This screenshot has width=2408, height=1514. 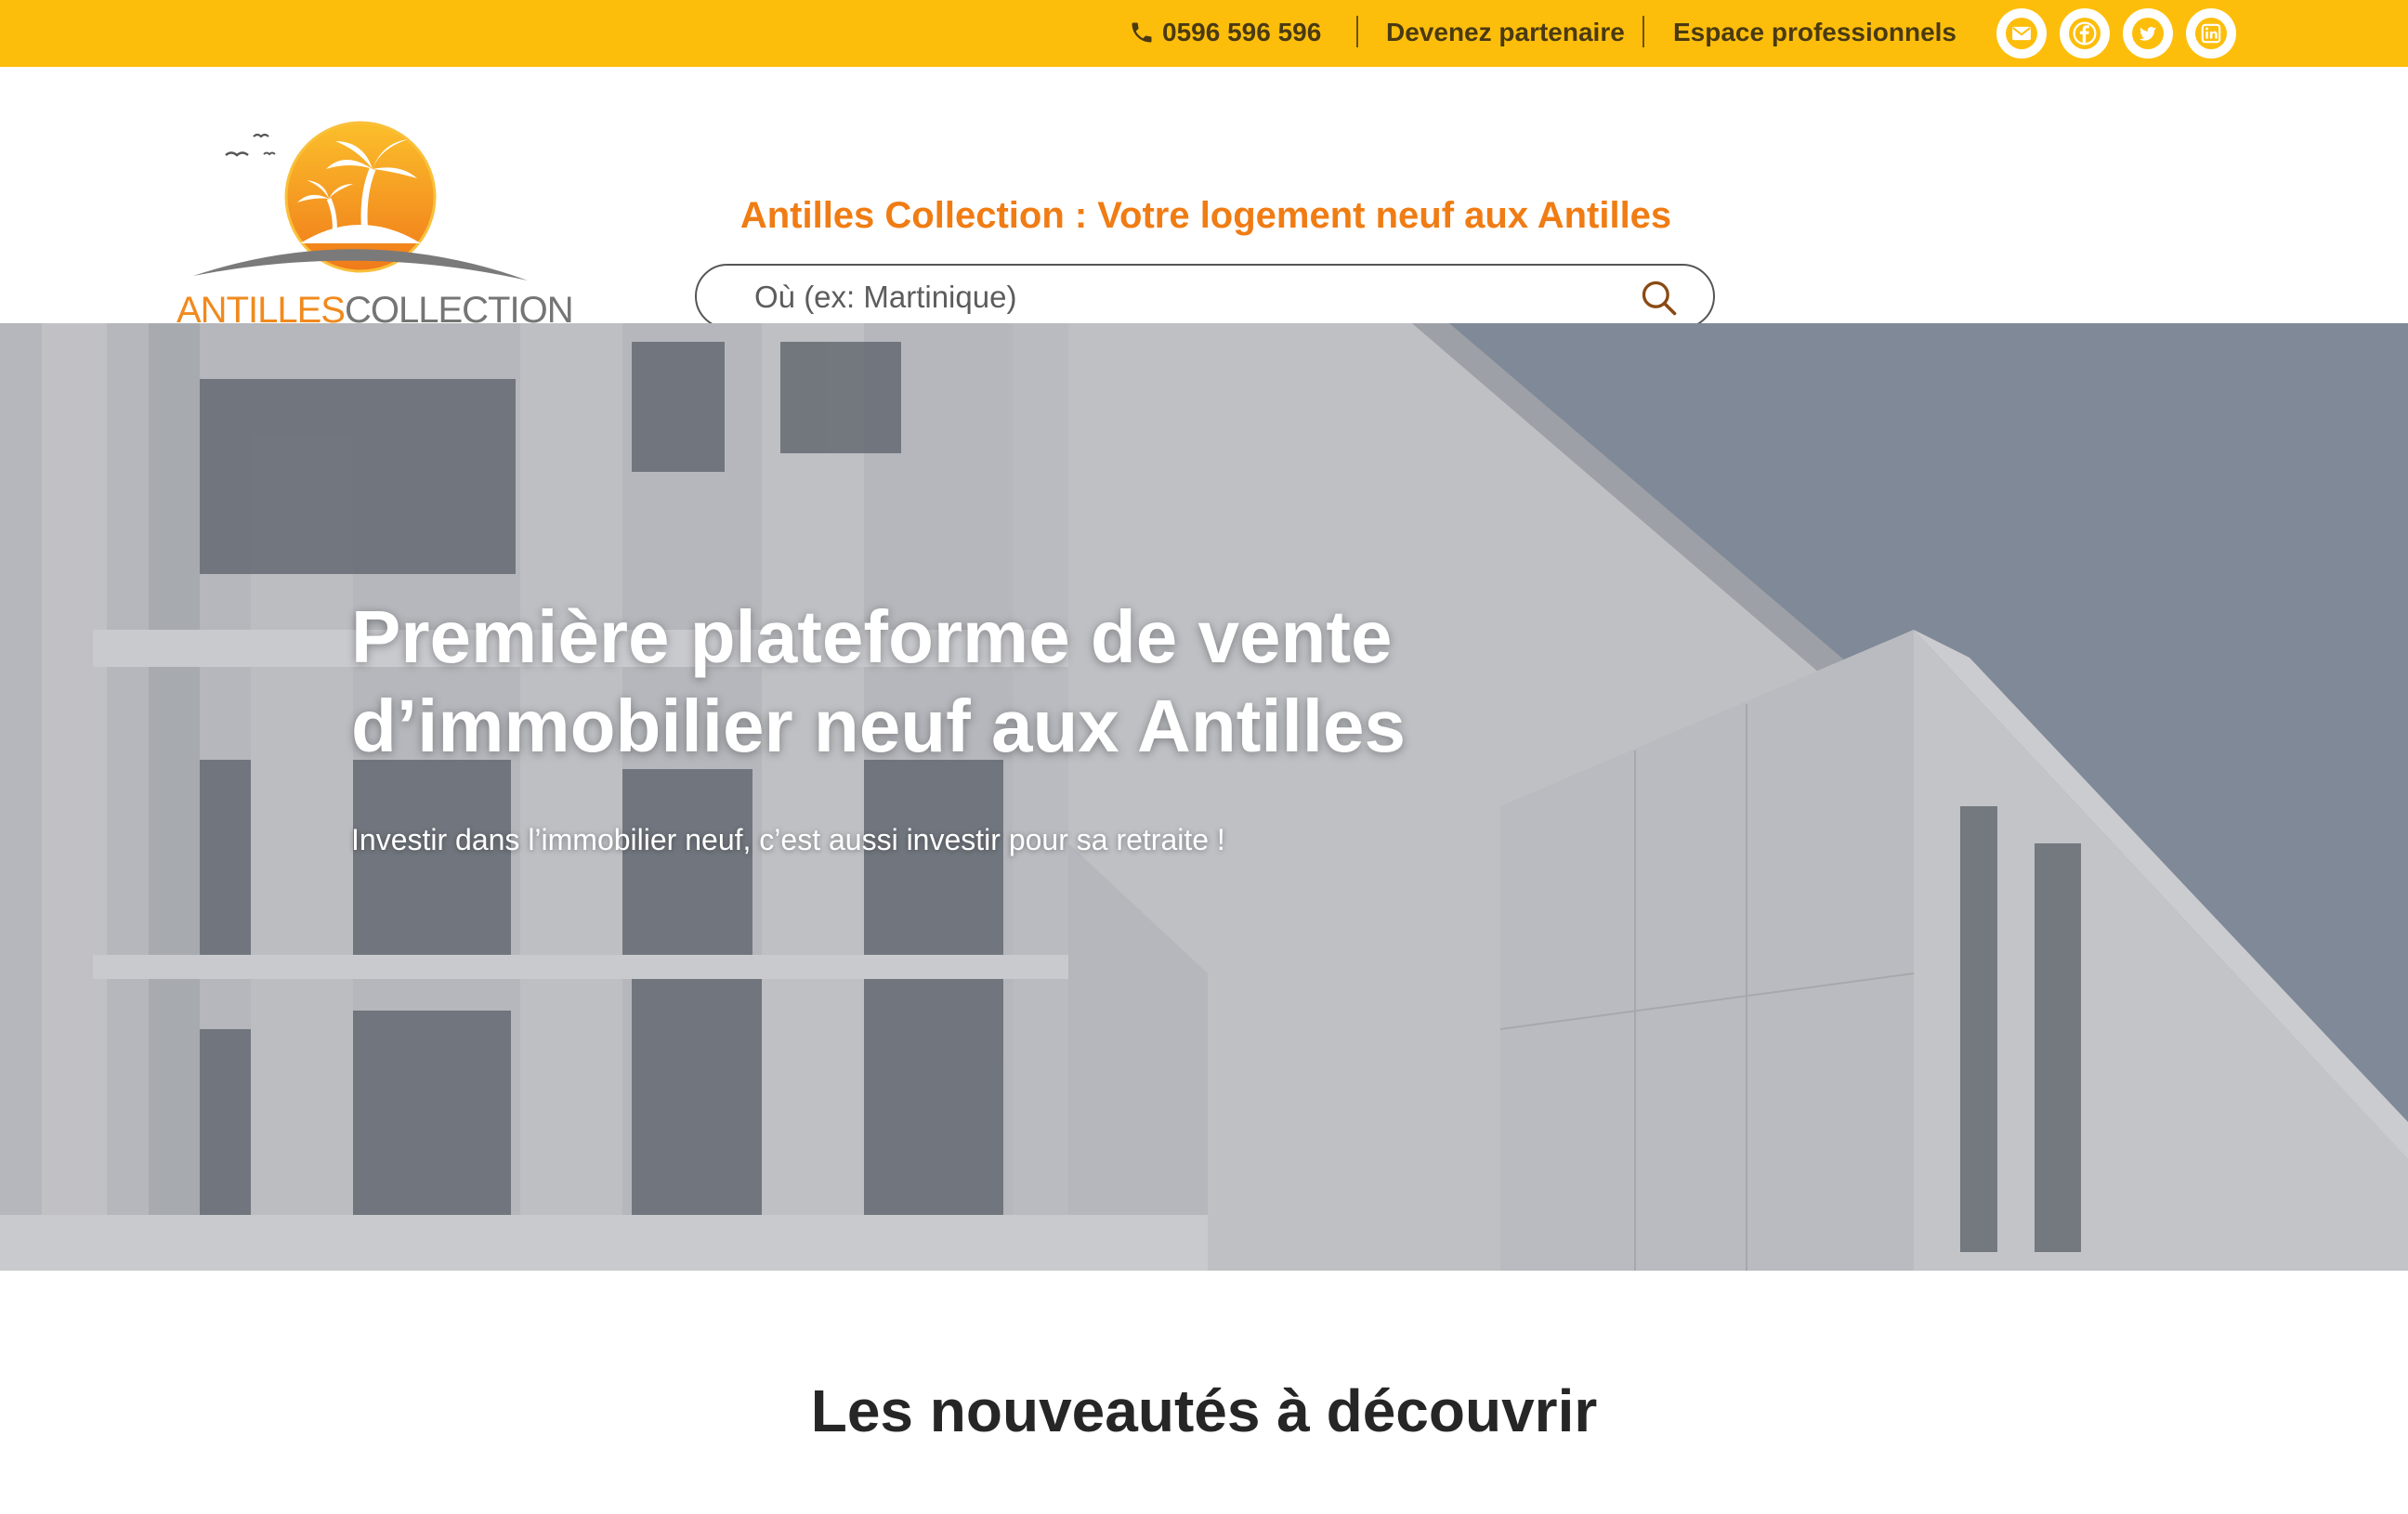 I want to click on hero-title-line2: d’immobilier neuf aux Antilles, so click(x=878, y=726).